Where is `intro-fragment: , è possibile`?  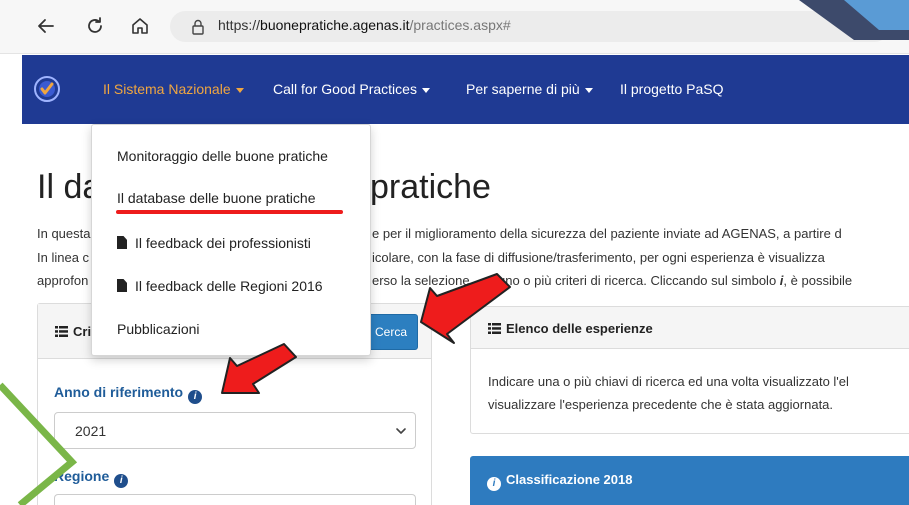
intro-fragment: , è possibile is located at coordinates (818, 280).